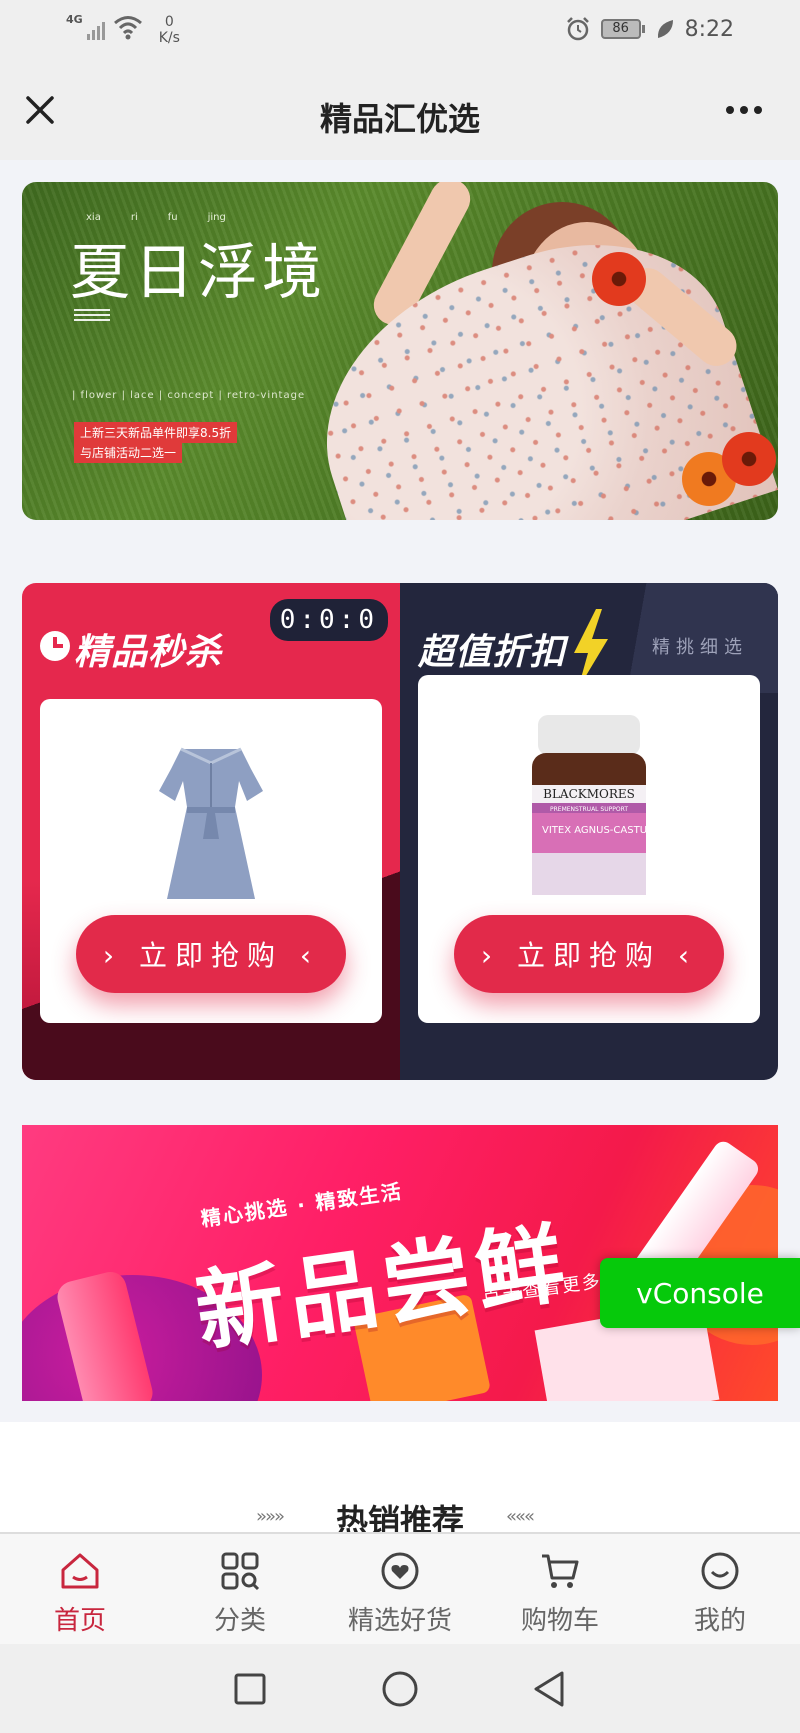 The image size is (800, 1733). Describe the element at coordinates (250, 1689) in the screenshot. I see `recent-apps-icon` at that location.